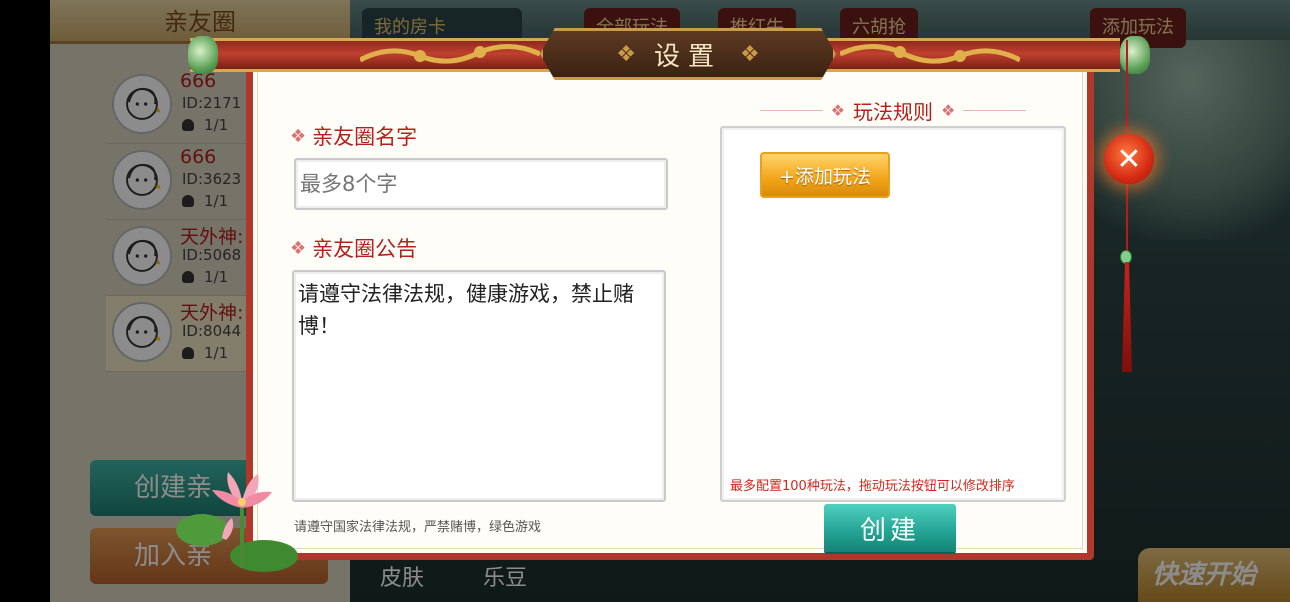 Image resolution: width=1290 pixels, height=602 pixels. I want to click on circle-id: ID:8044, so click(212, 331).